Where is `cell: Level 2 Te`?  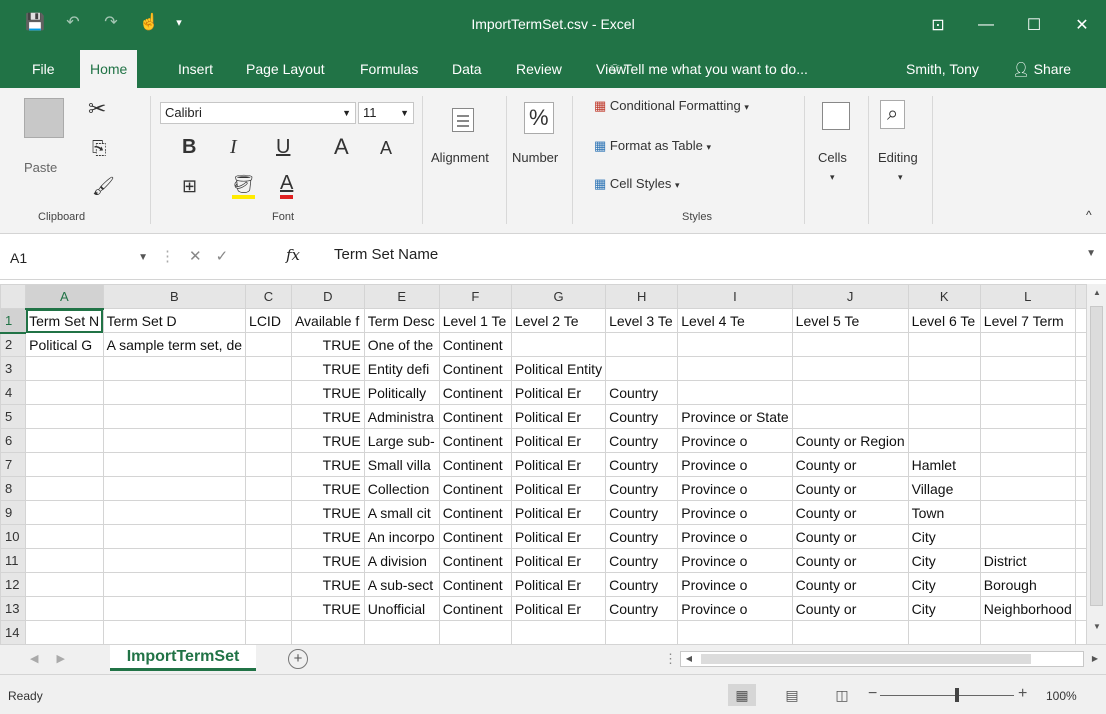
cell: Level 2 Te is located at coordinates (558, 320).